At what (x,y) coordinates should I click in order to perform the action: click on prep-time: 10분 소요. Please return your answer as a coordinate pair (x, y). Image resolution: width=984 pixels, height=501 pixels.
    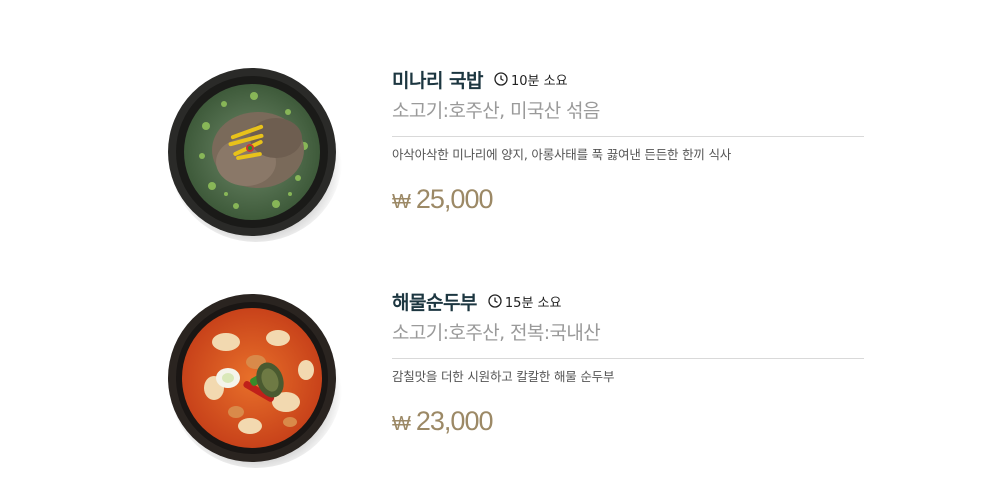
    Looking at the image, I should click on (531, 79).